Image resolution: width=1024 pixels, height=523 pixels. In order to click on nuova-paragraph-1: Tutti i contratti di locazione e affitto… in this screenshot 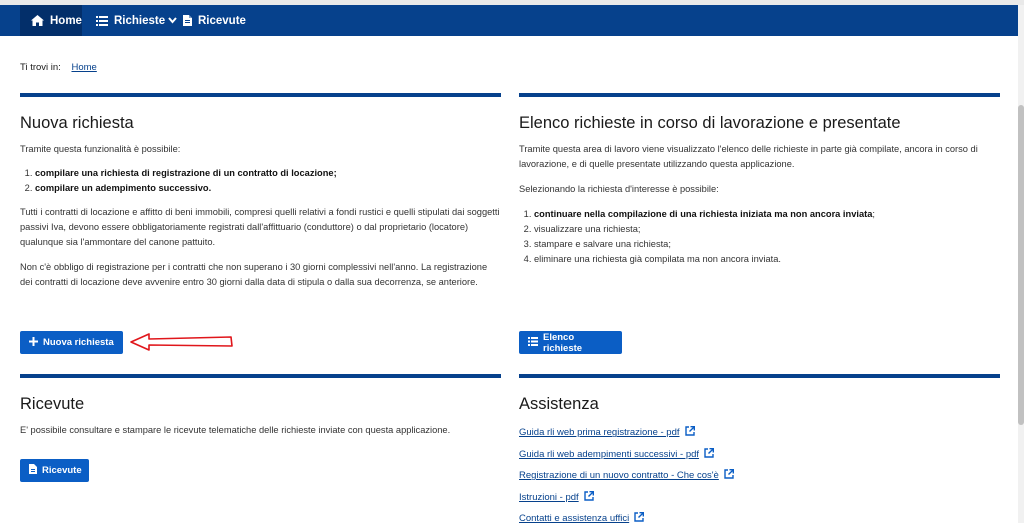, I will do `click(260, 227)`.